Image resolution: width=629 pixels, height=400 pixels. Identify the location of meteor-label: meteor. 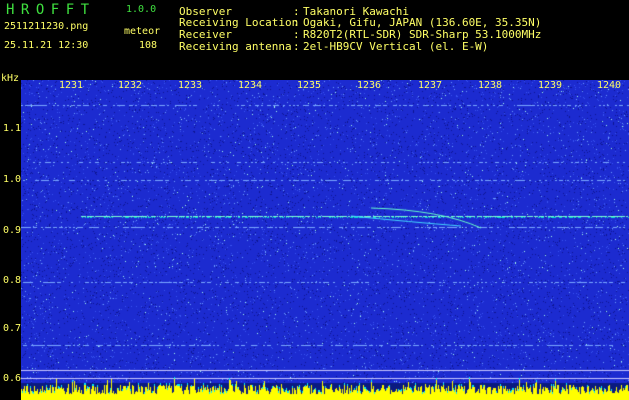
(142, 31).